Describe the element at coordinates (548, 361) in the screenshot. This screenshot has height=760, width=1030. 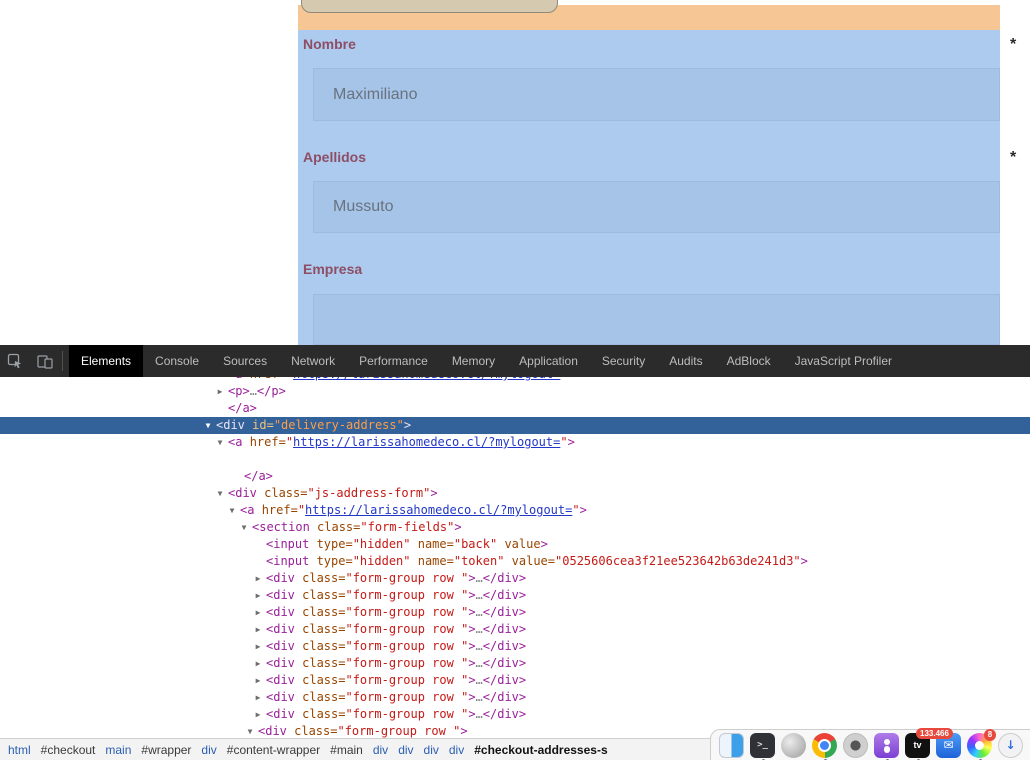
I see `tab-application: Application` at that location.